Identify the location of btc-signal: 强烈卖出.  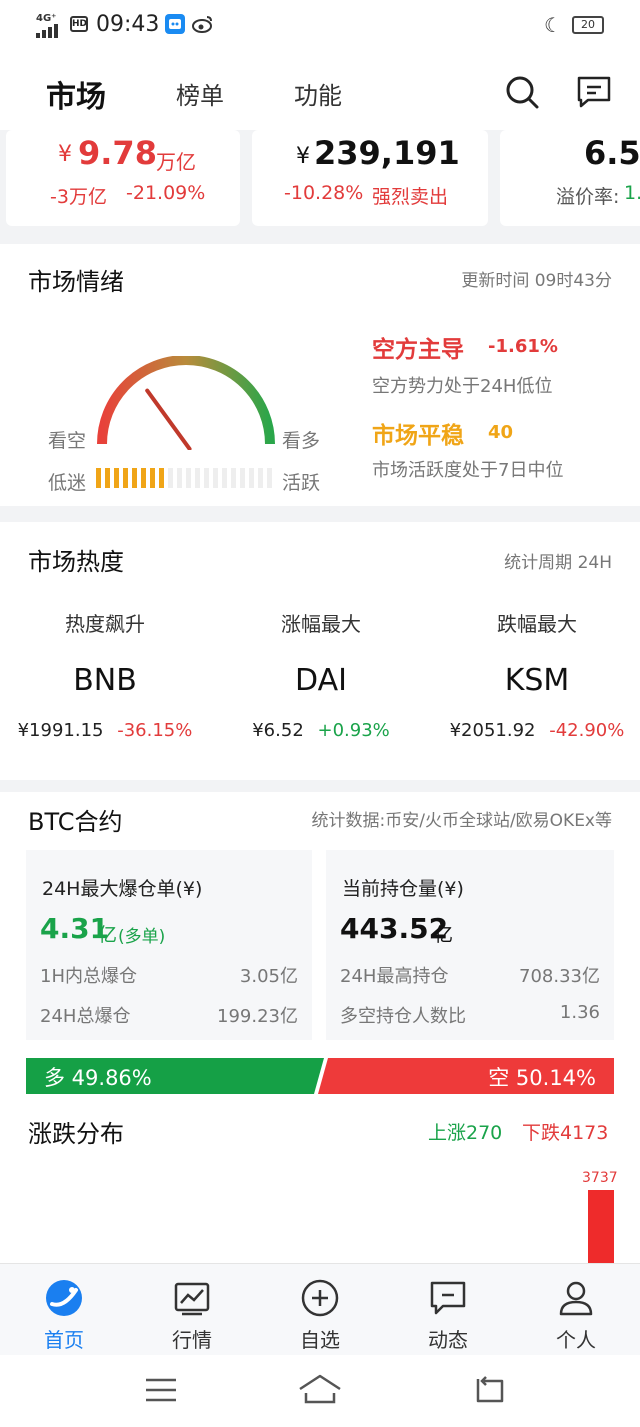
(410, 197).